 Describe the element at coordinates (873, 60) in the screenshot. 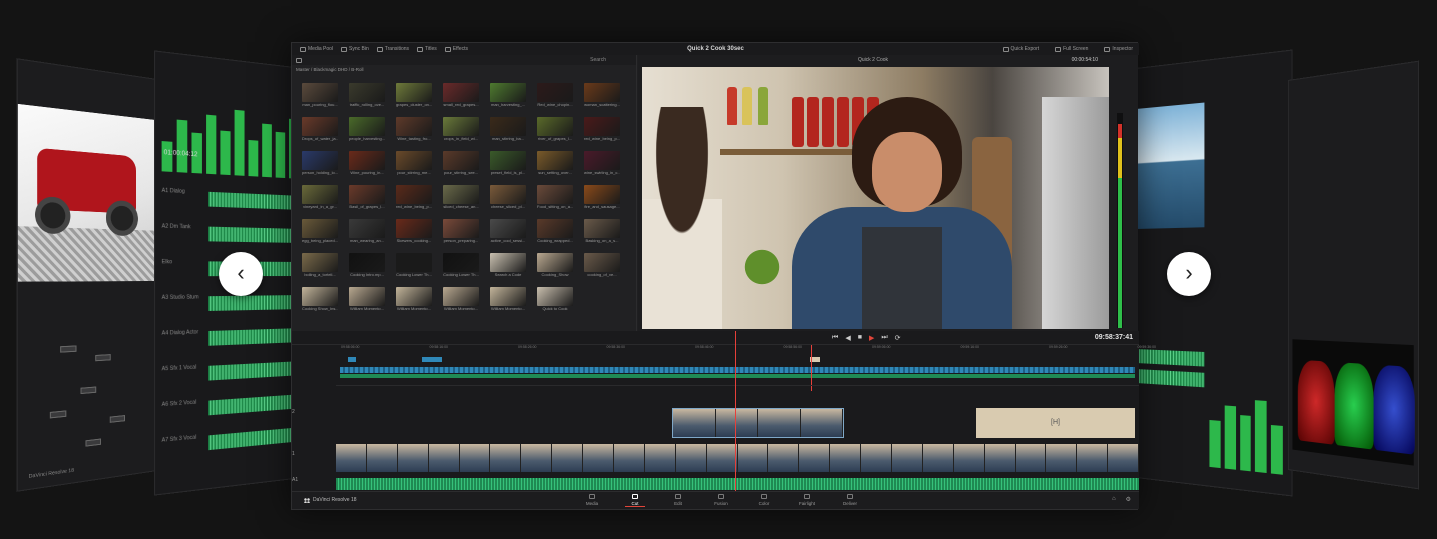

I see `viewer-timeline-name: Quick 2 Cook` at that location.